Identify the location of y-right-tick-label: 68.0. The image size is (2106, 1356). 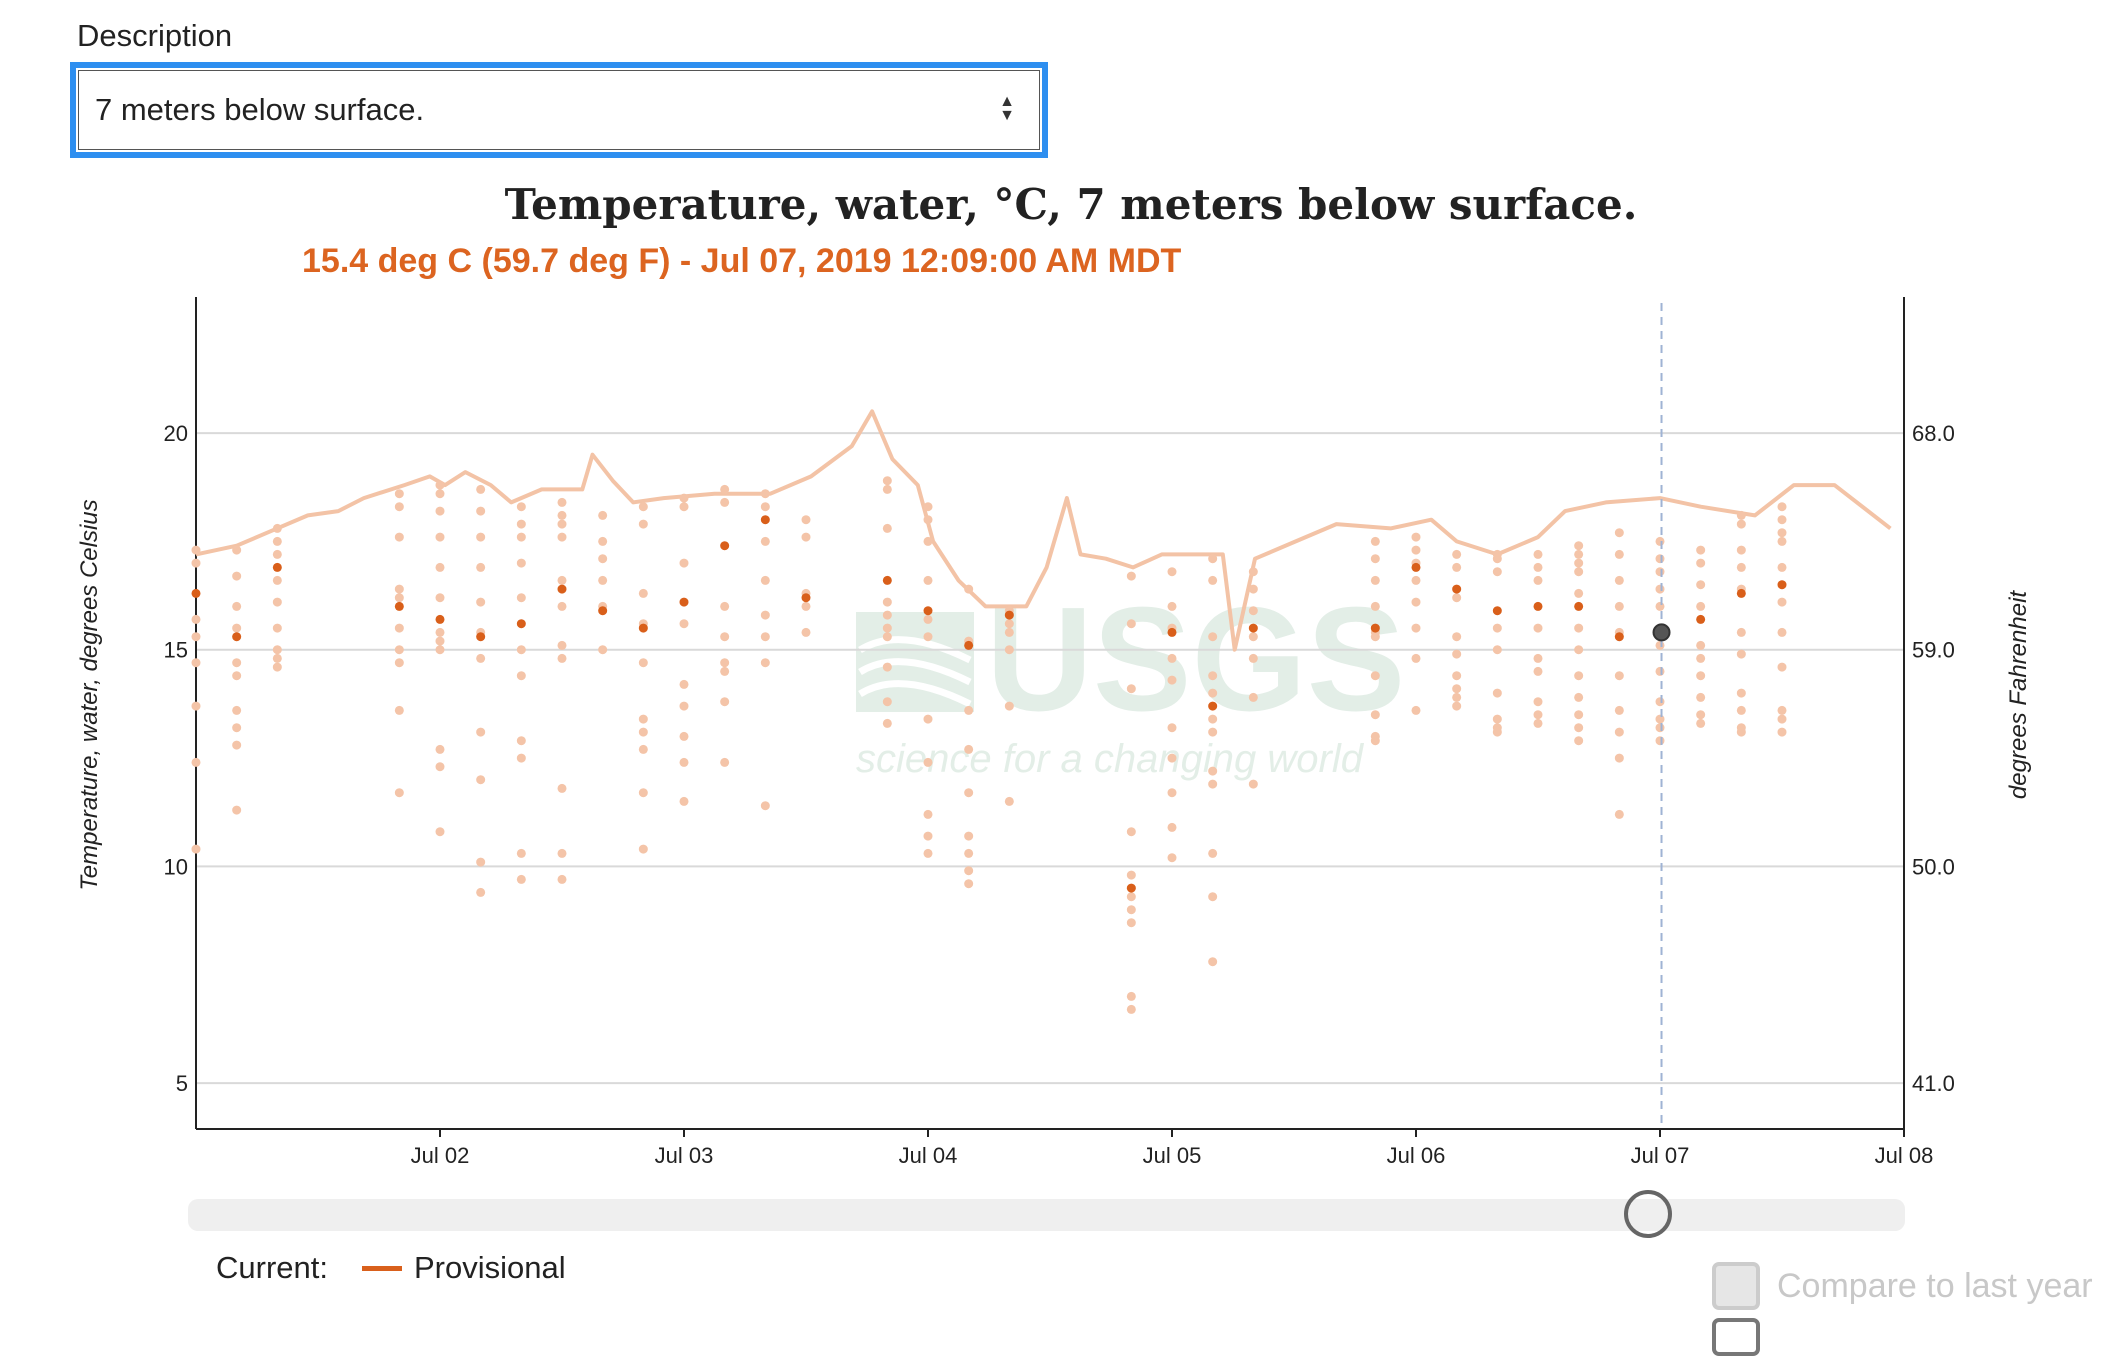
(1933, 433).